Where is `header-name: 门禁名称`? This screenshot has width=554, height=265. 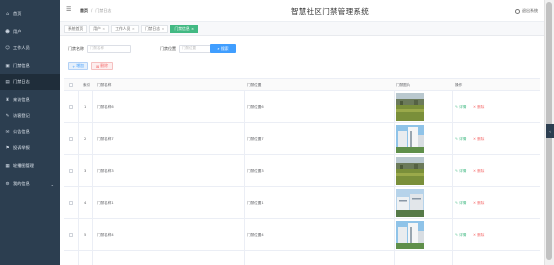 header-name: 门禁名称 is located at coordinates (104, 85).